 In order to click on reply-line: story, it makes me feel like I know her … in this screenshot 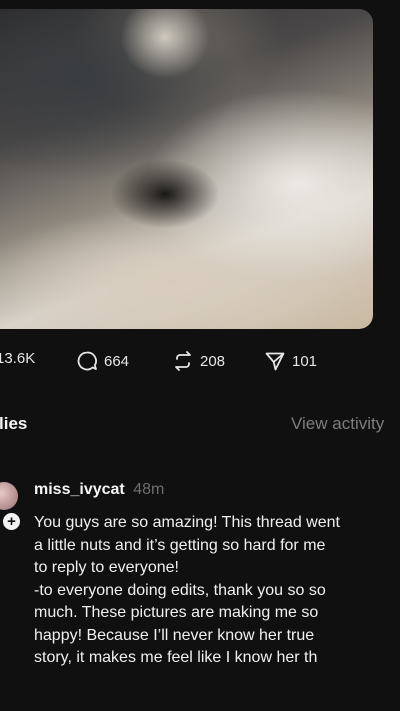, I will do `click(176, 657)`.